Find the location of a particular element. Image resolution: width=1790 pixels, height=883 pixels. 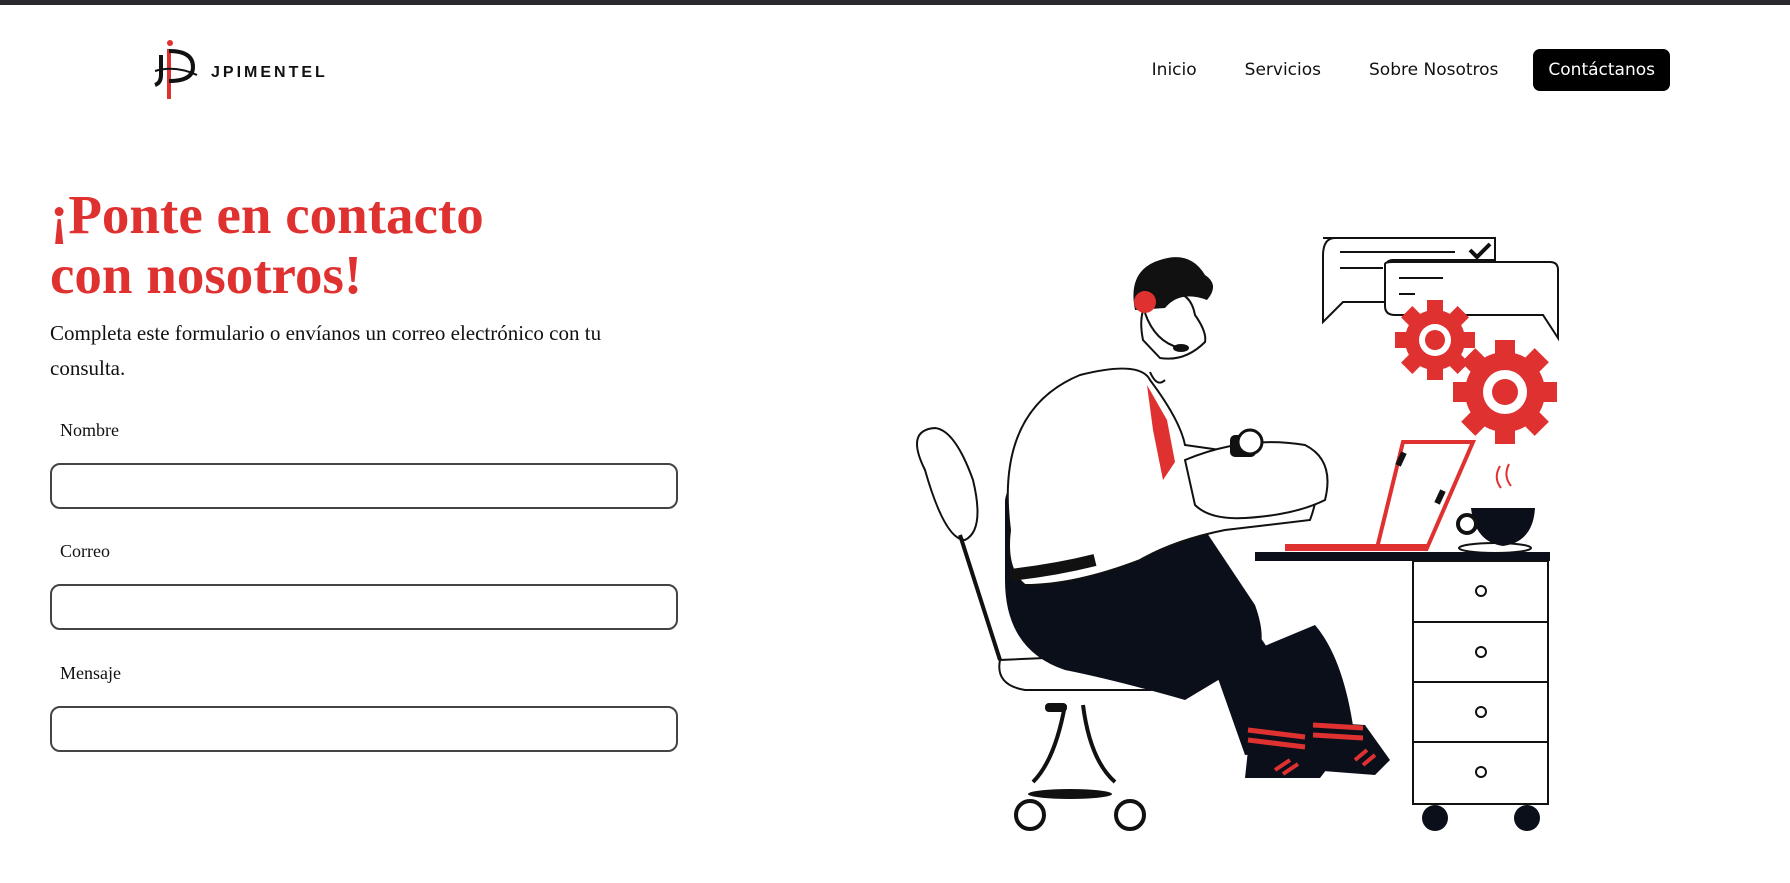

nav-link-servicios: Servicios is located at coordinates (1283, 70).